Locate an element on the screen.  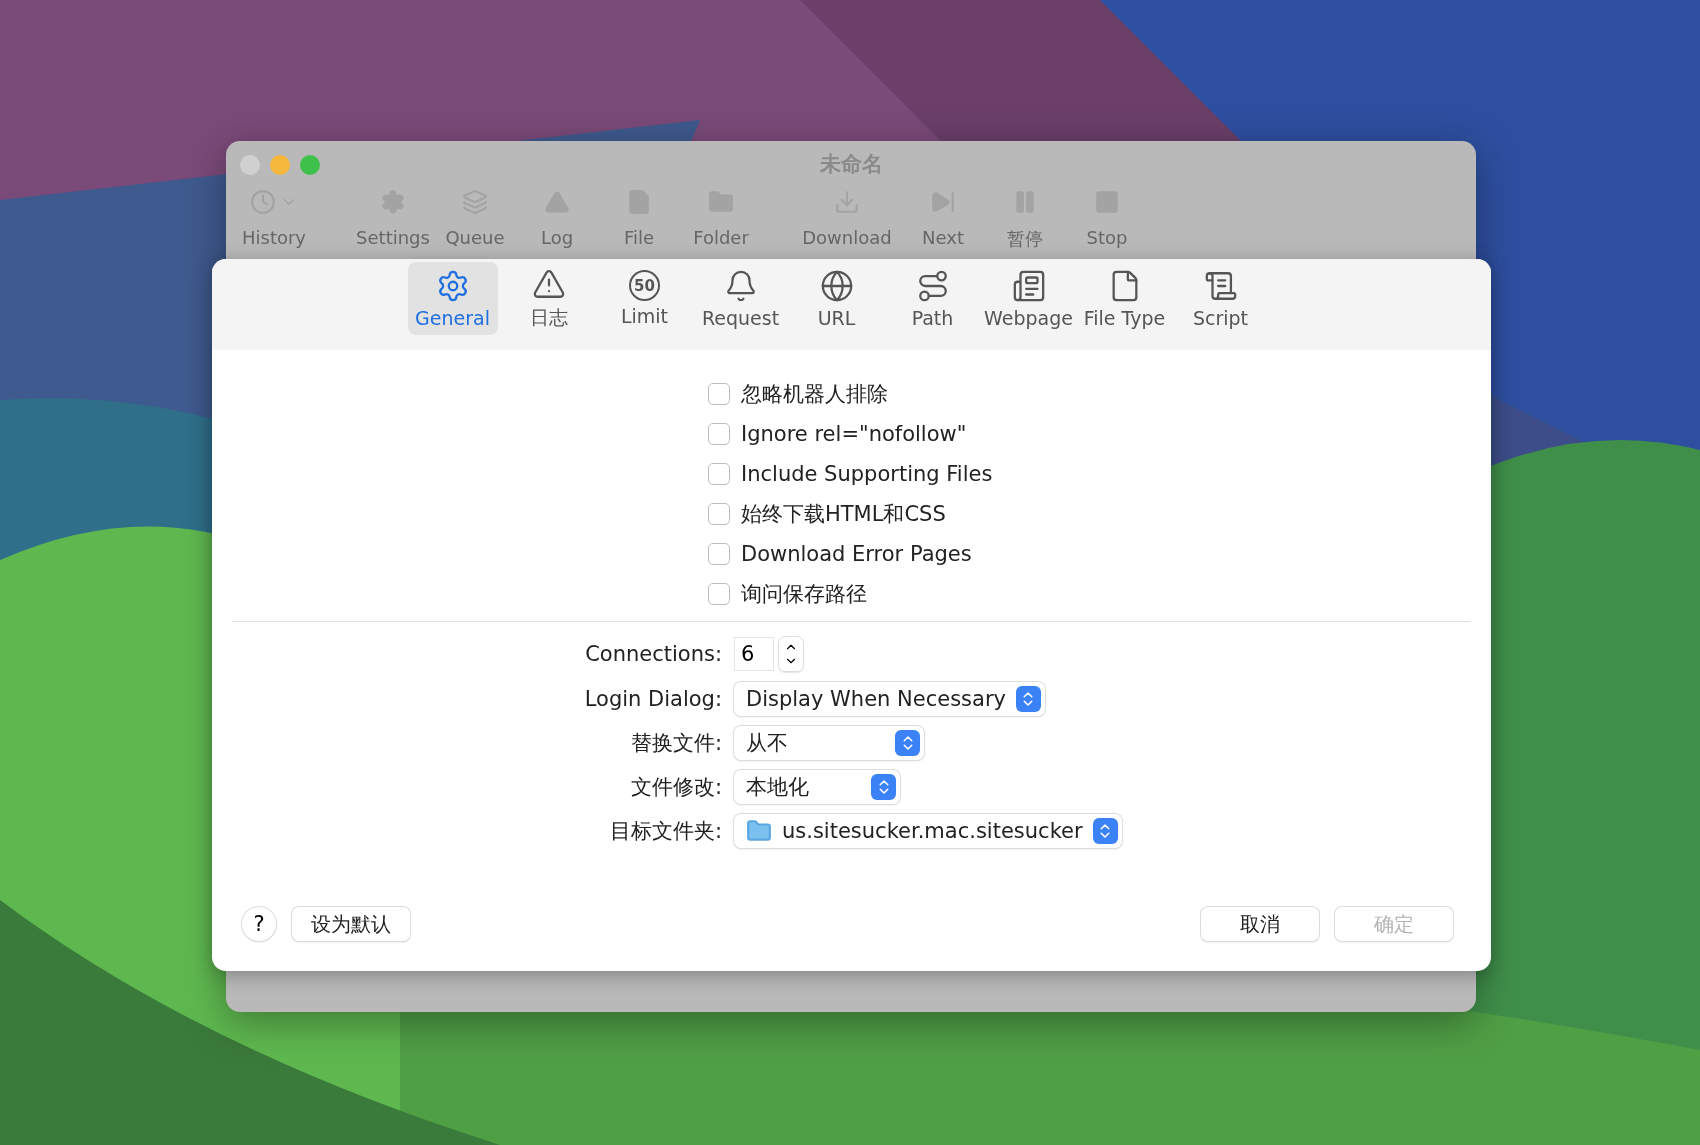
toolbar-label: 暂停 is located at coordinates (1025, 239).